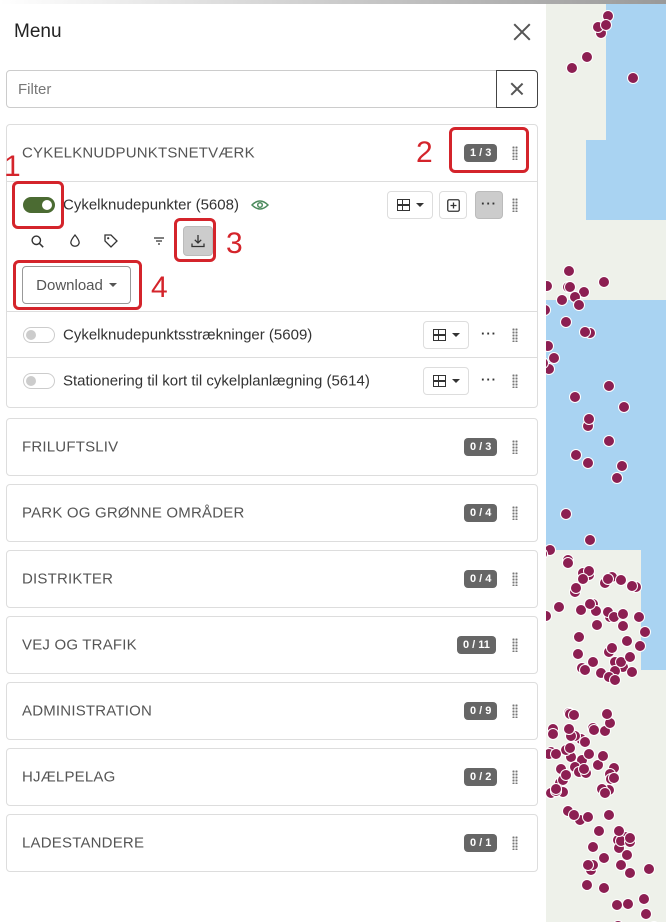  I want to click on group-header: LADESTANDERE 0 / 1, so click(272, 843).